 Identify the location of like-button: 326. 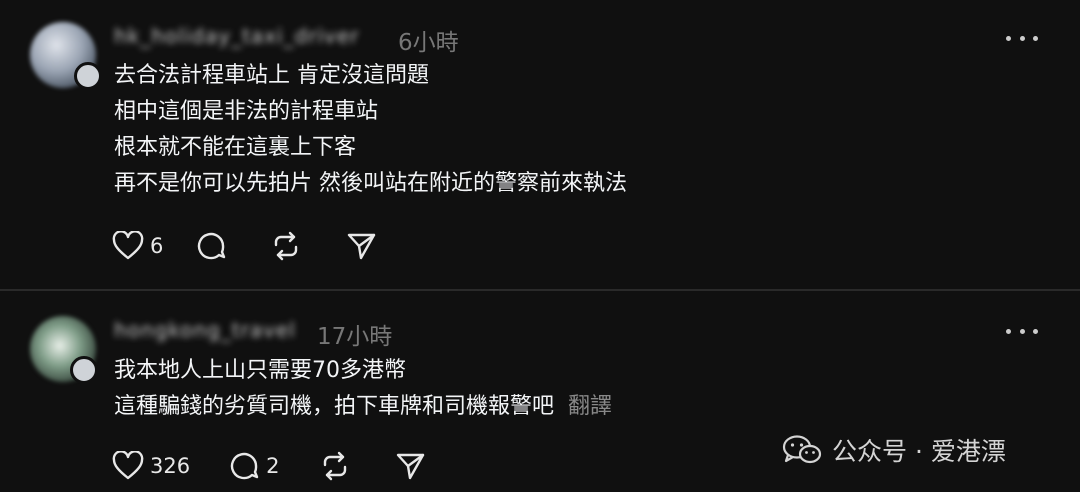
(151, 466).